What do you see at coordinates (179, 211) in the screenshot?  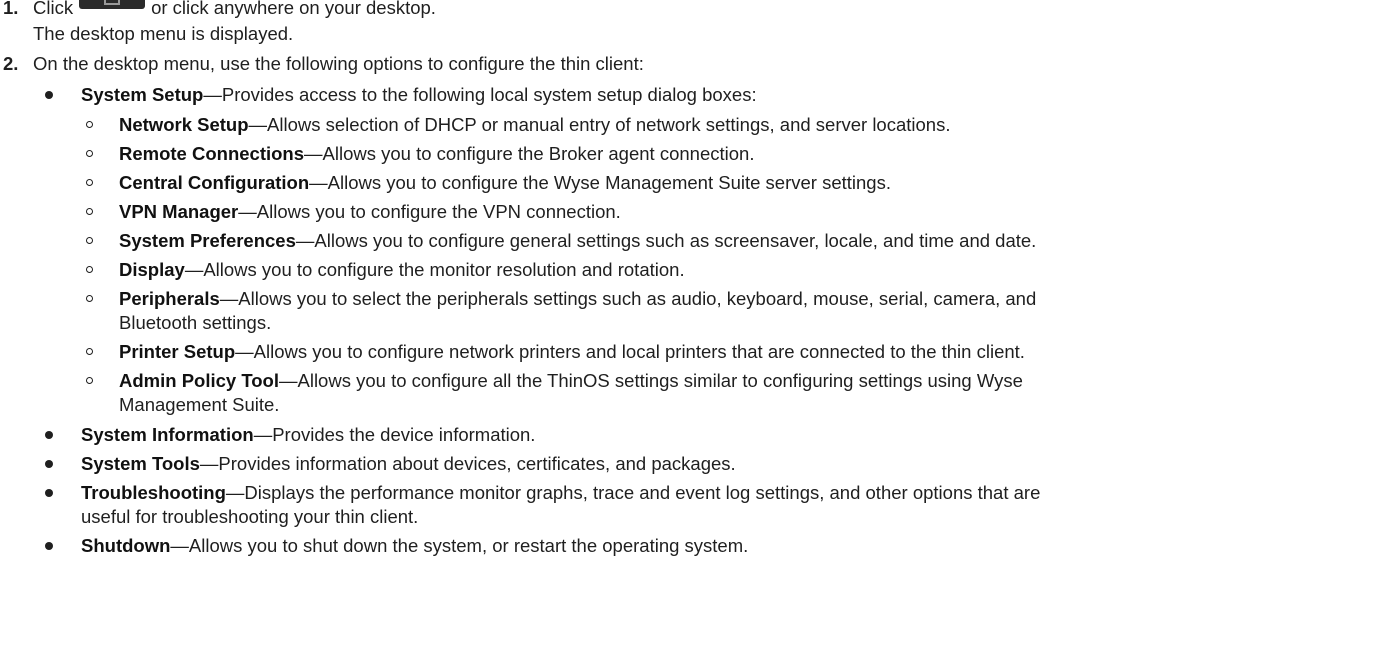 I see `sub-item-term: VPN Manager` at bounding box center [179, 211].